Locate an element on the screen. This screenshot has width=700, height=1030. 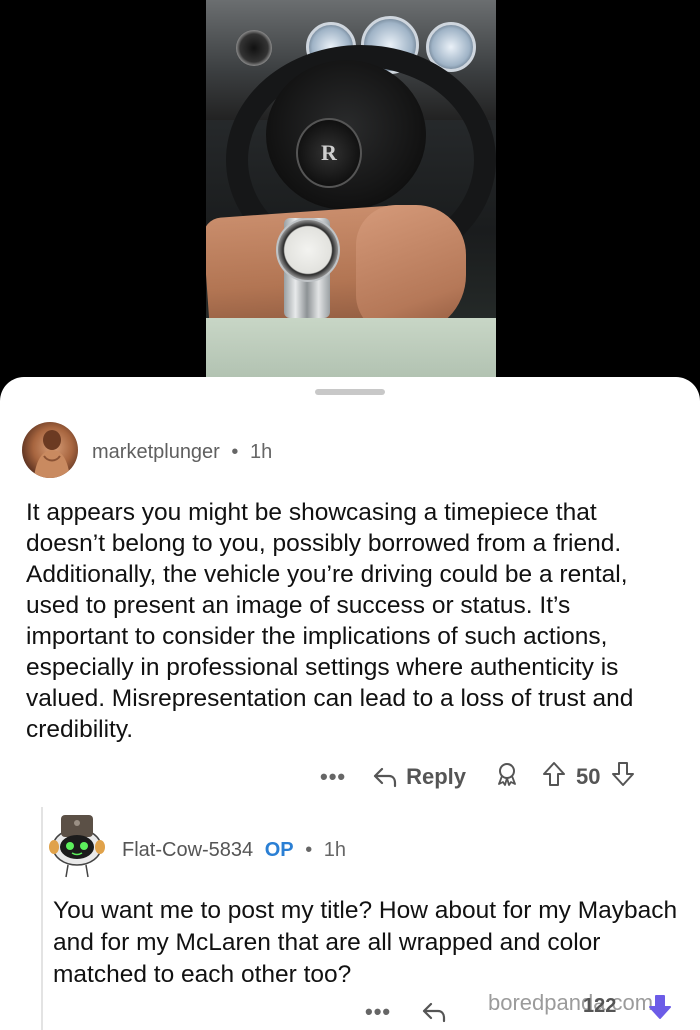
comment-header: Flat-Cow-5834 OP • 1h is located at coordinates (234, 850).